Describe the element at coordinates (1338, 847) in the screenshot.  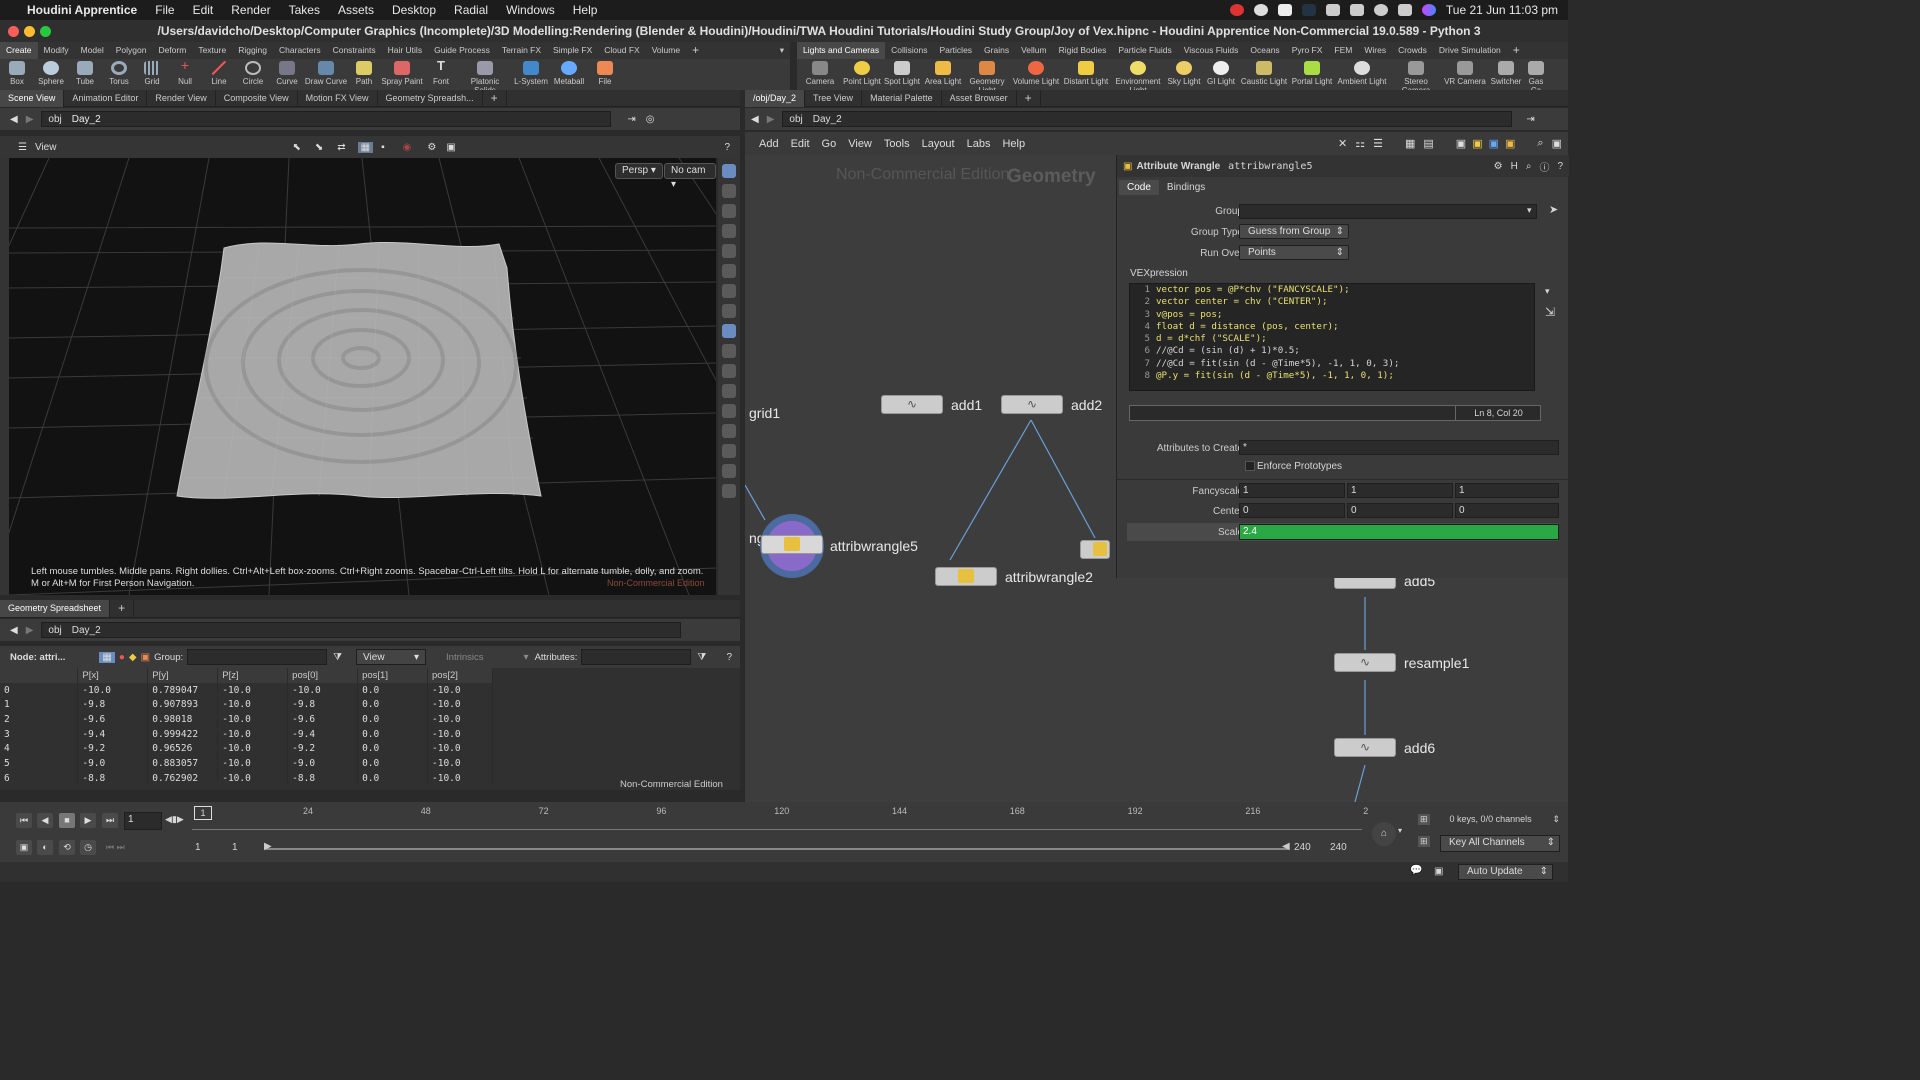
I see `end-frame-2: 240` at that location.